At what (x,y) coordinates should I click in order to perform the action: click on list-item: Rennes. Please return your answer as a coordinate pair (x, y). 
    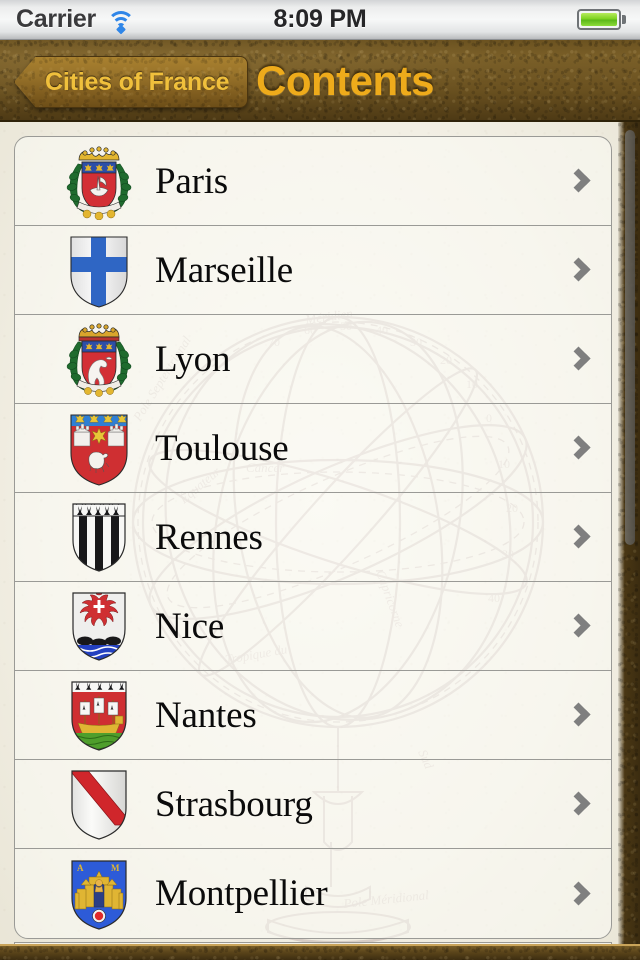
    Looking at the image, I should click on (313, 537).